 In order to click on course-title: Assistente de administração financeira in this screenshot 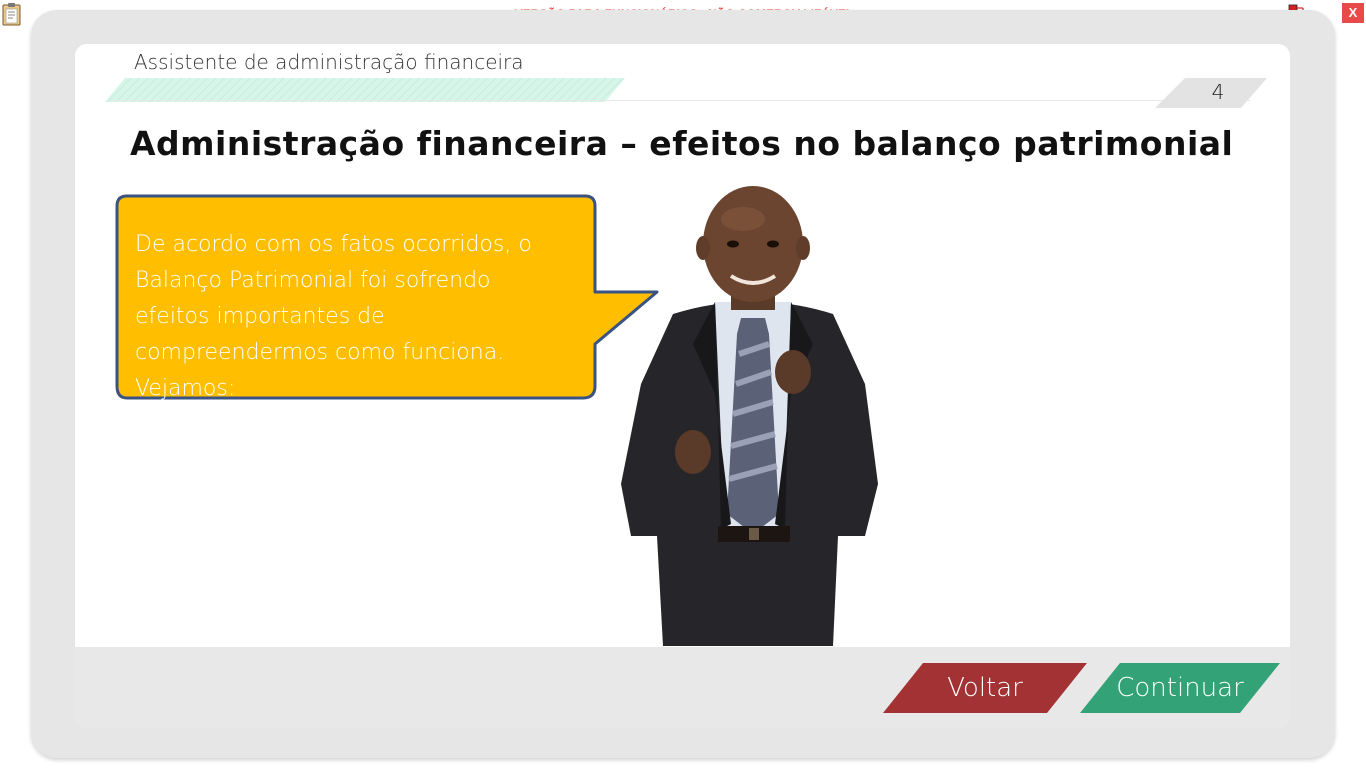, I will do `click(329, 62)`.